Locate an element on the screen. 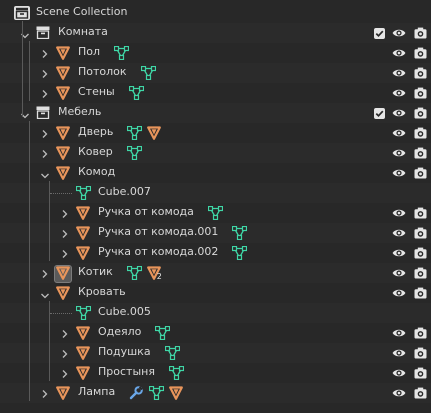  item-label: Стены is located at coordinates (96, 91).